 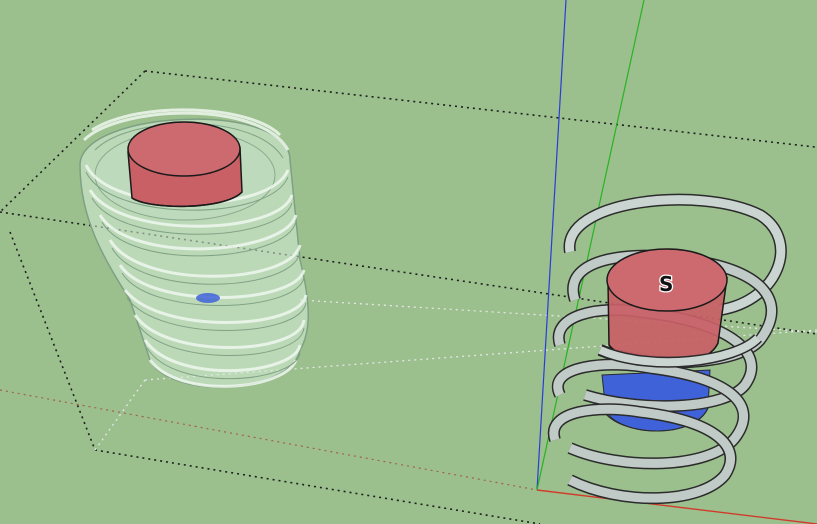 I want to click on bounding-box-axis-dash, so click(x=269, y=440).